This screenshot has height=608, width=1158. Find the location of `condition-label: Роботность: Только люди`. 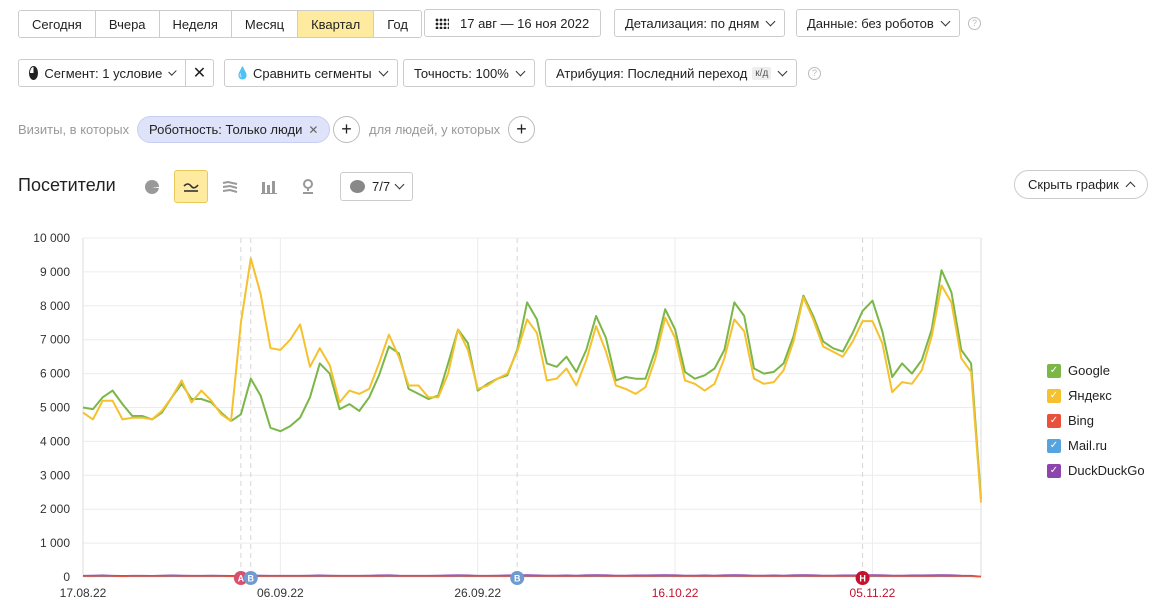

condition-label: Роботность: Только люди is located at coordinates (226, 129).